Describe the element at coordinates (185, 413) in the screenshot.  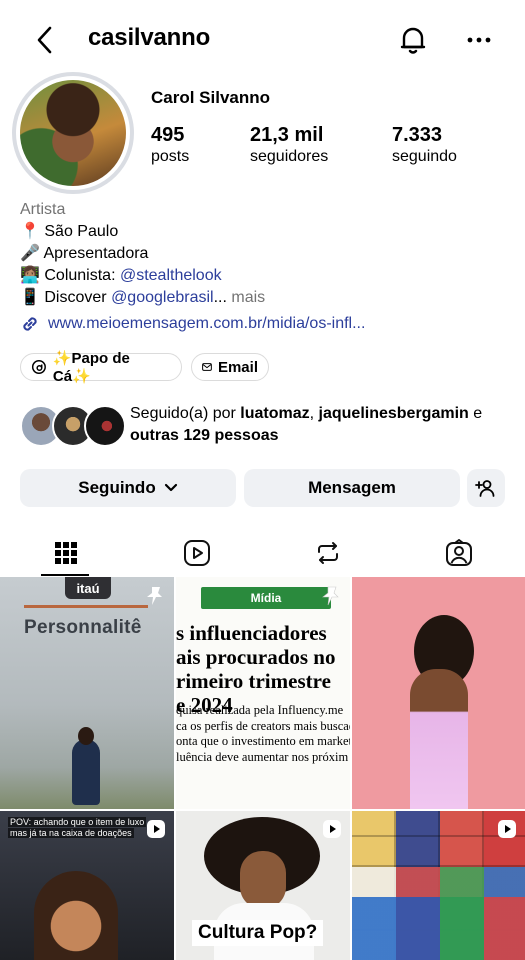
I see `followed-by-prefix: Seguido(a) por` at that location.